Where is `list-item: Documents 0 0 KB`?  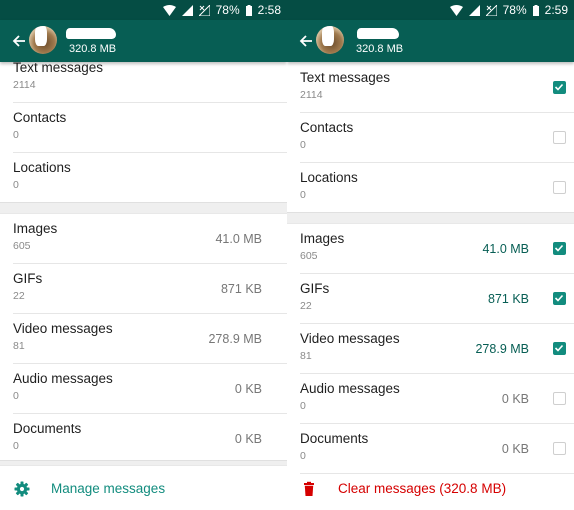
list-item: Documents 0 0 KB is located at coordinates (150, 438).